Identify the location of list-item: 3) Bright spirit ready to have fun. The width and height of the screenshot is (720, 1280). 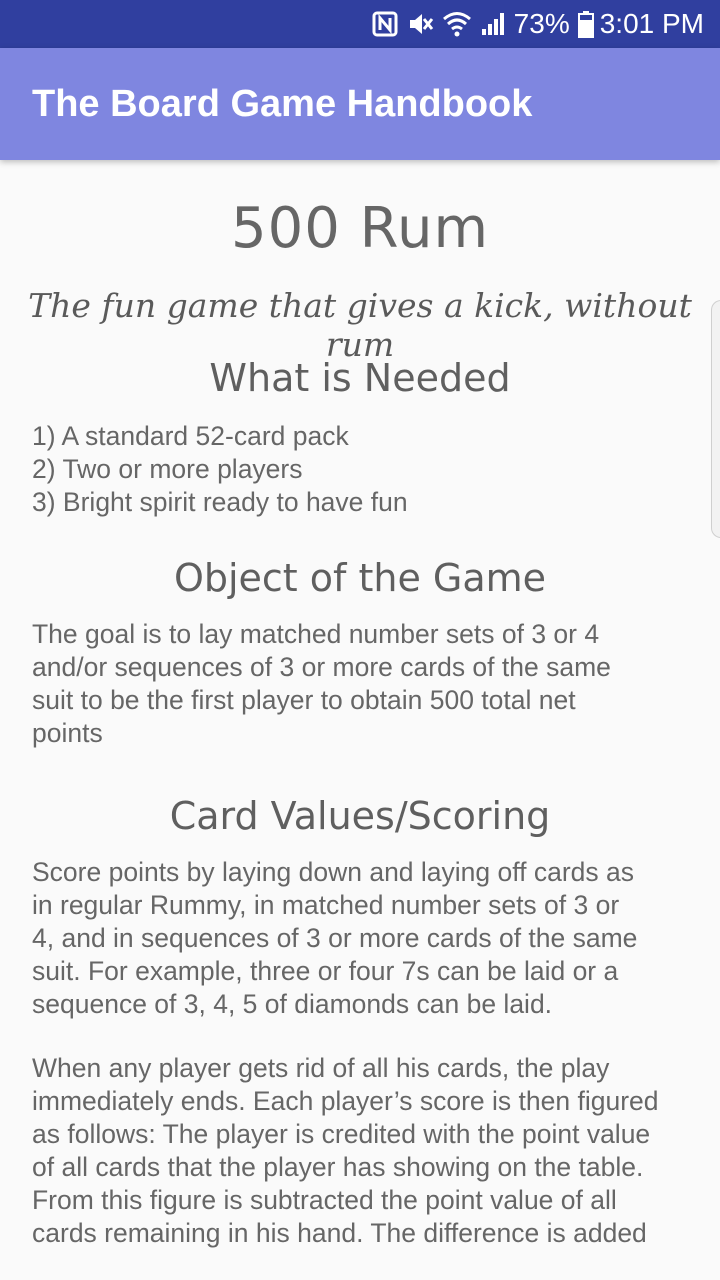
(220, 502).